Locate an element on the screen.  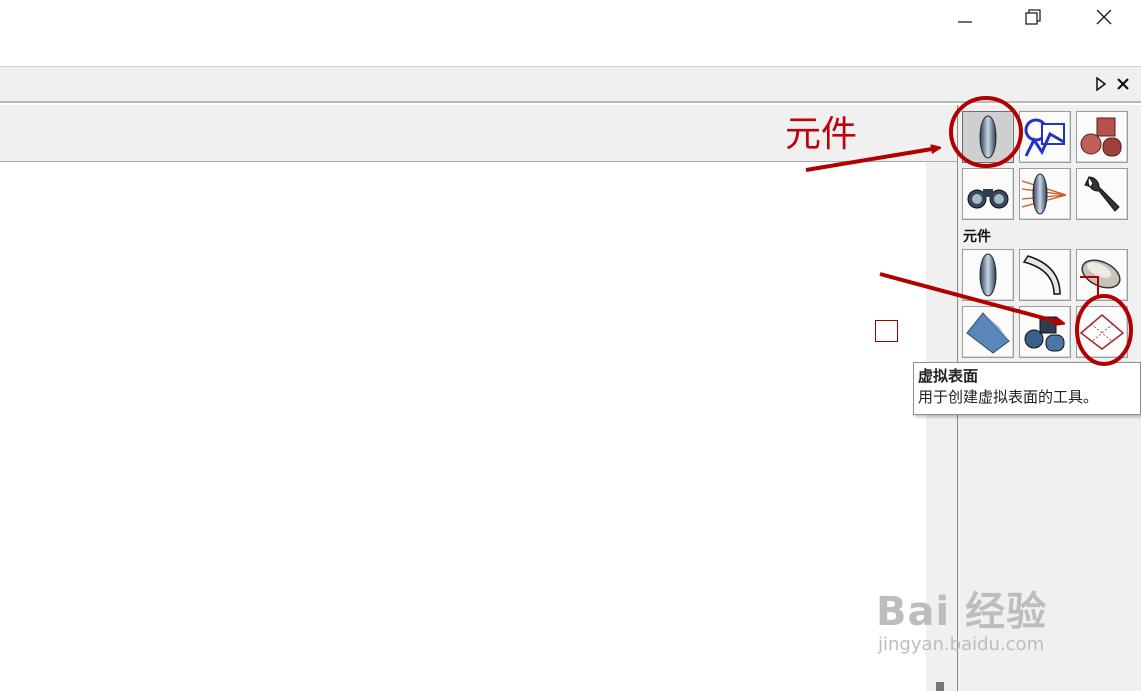
palette-button-mirror is located at coordinates (1045, 275).